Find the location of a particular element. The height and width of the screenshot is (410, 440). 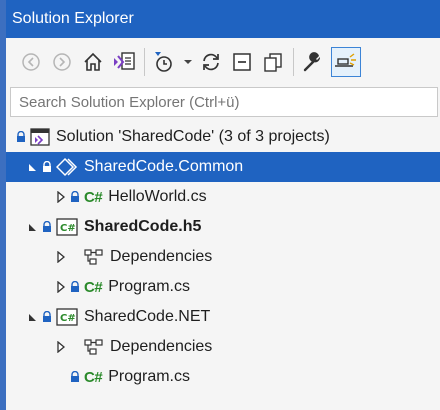

preview-selected-items-icon is located at coordinates (345, 60).